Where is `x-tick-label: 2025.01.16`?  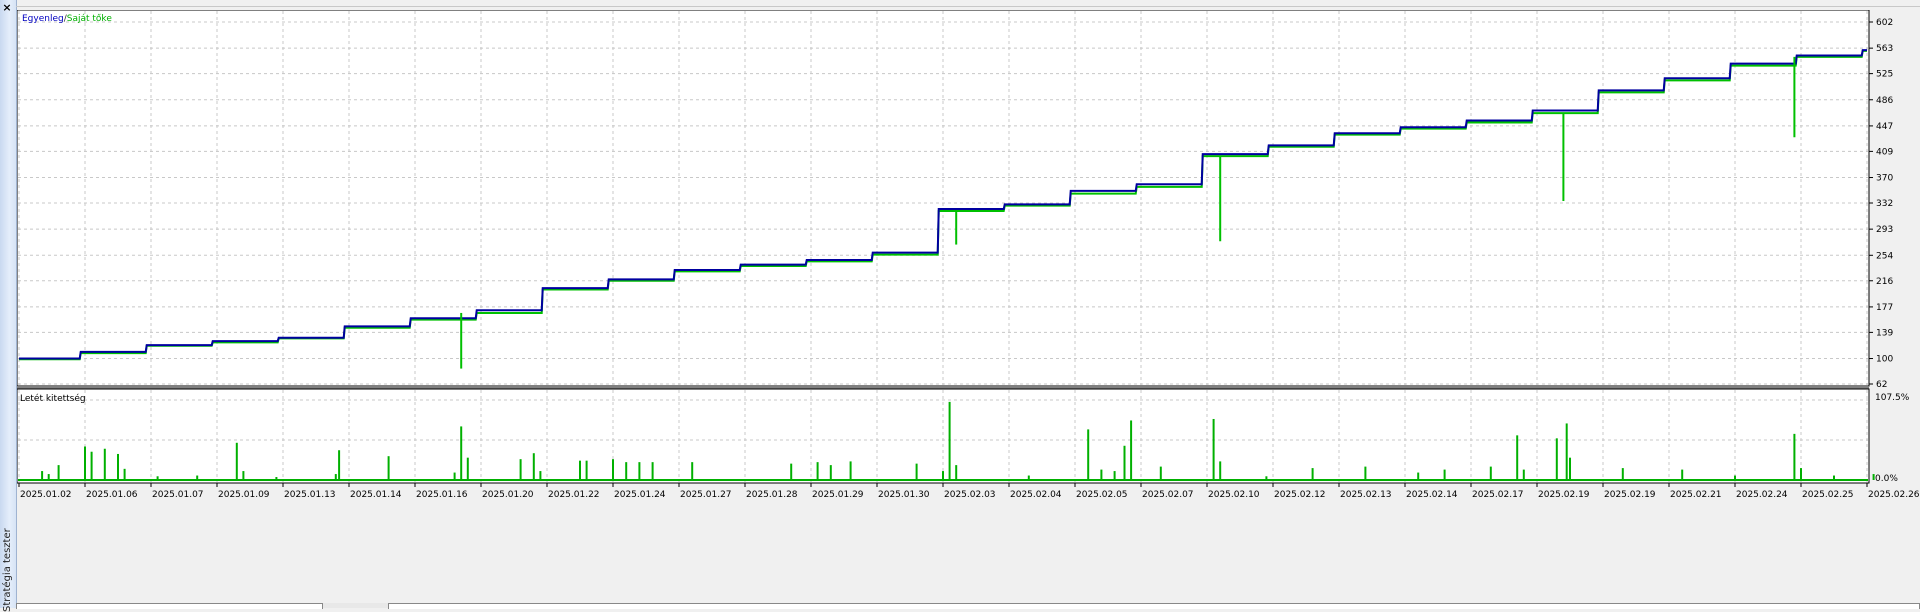
x-tick-label: 2025.01.16 is located at coordinates (442, 495).